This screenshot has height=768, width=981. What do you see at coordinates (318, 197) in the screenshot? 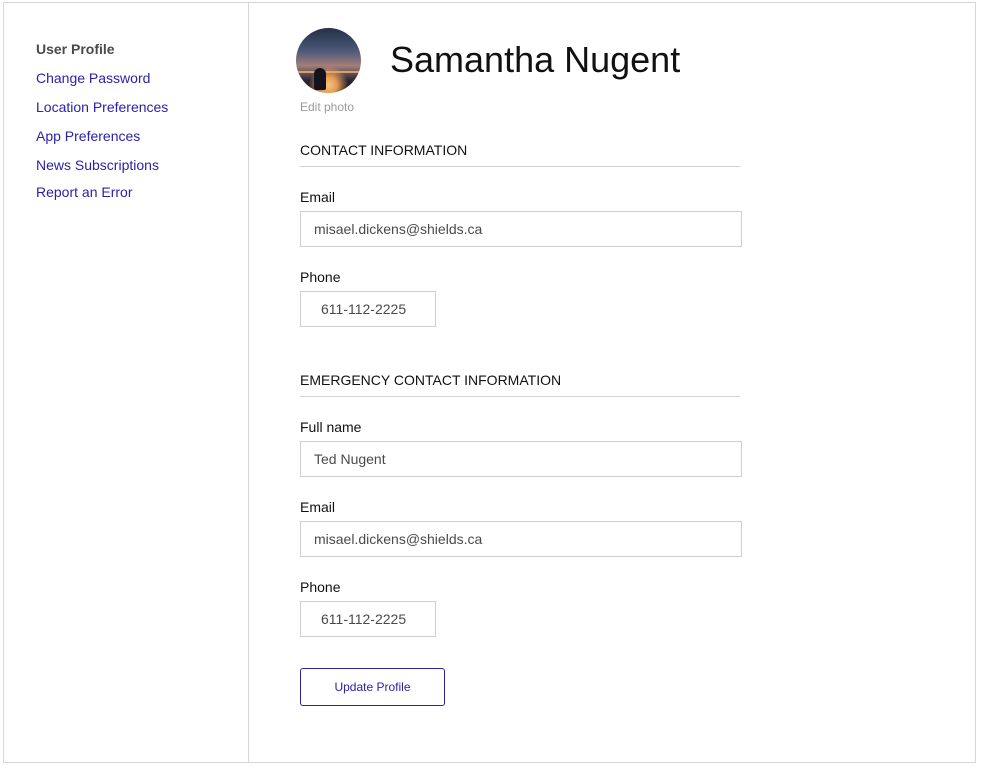
I see `contact-email-label: Email` at bounding box center [318, 197].